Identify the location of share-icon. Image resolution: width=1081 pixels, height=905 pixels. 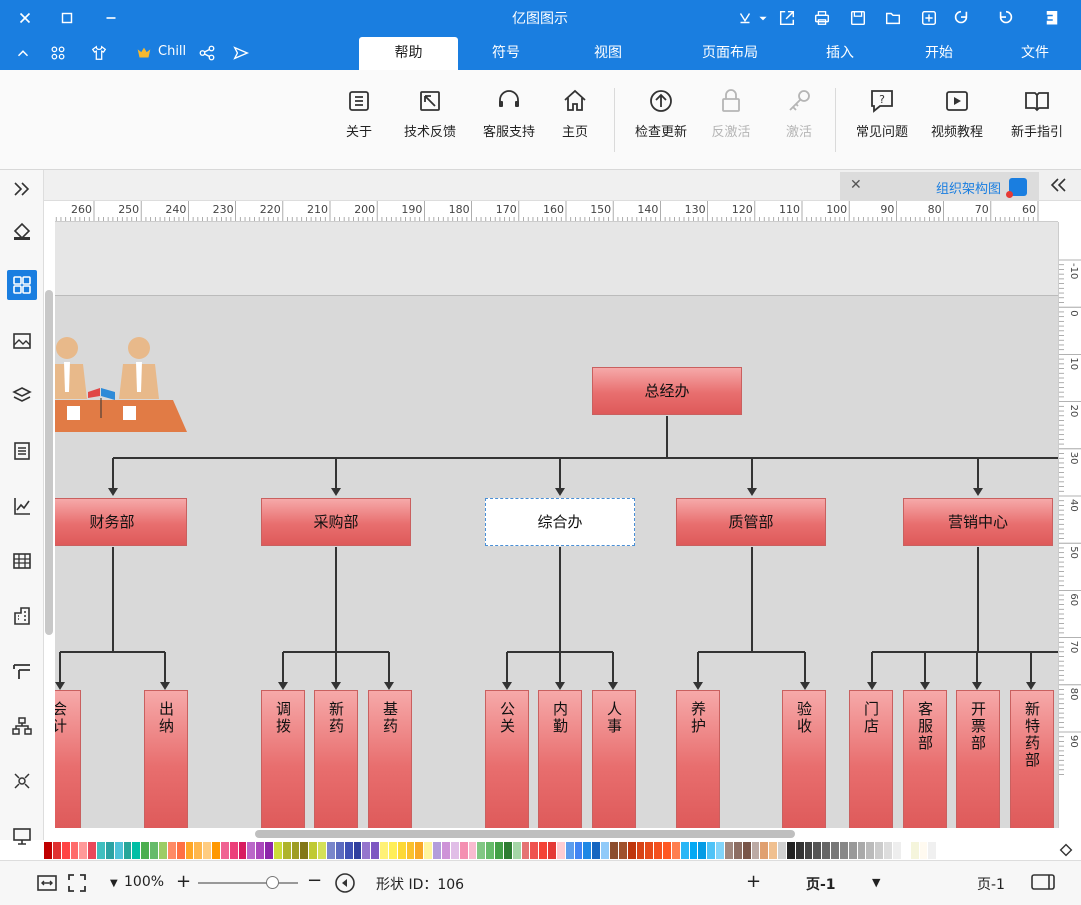
(207, 53).